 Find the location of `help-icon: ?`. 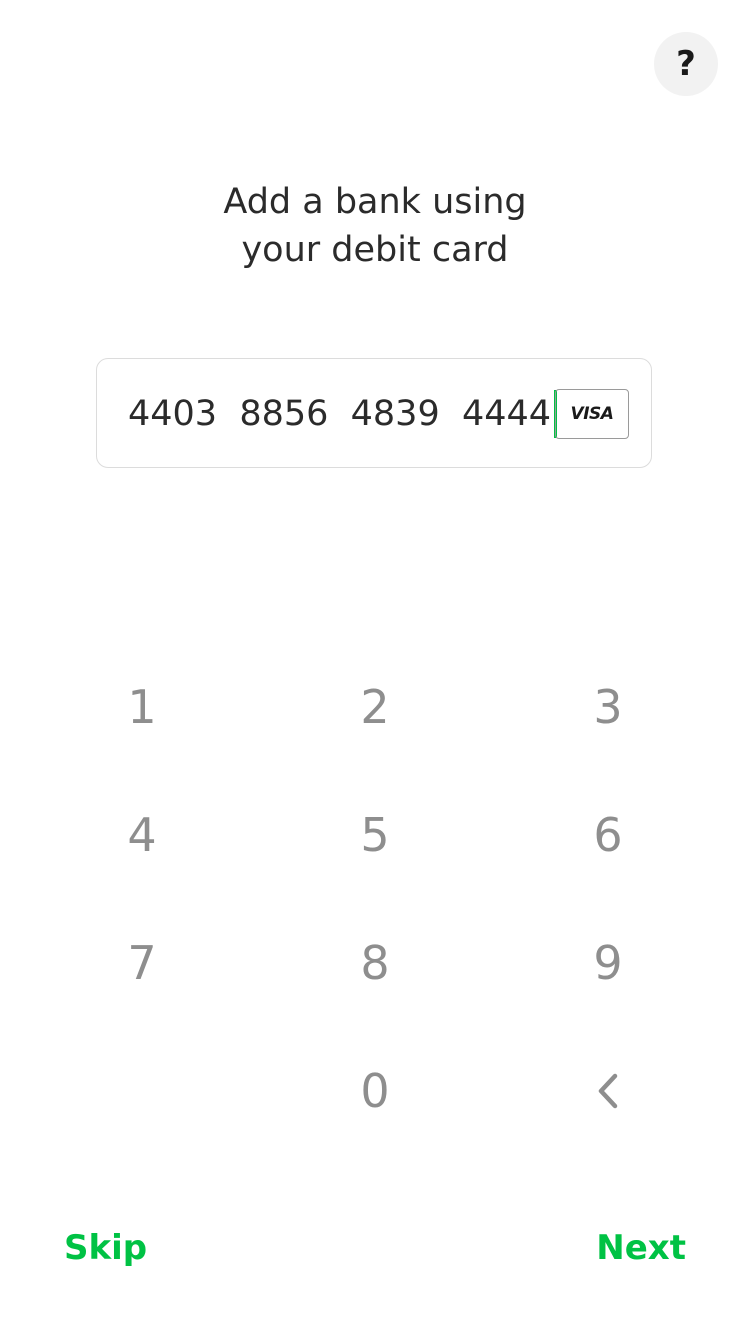

help-icon: ? is located at coordinates (686, 64).